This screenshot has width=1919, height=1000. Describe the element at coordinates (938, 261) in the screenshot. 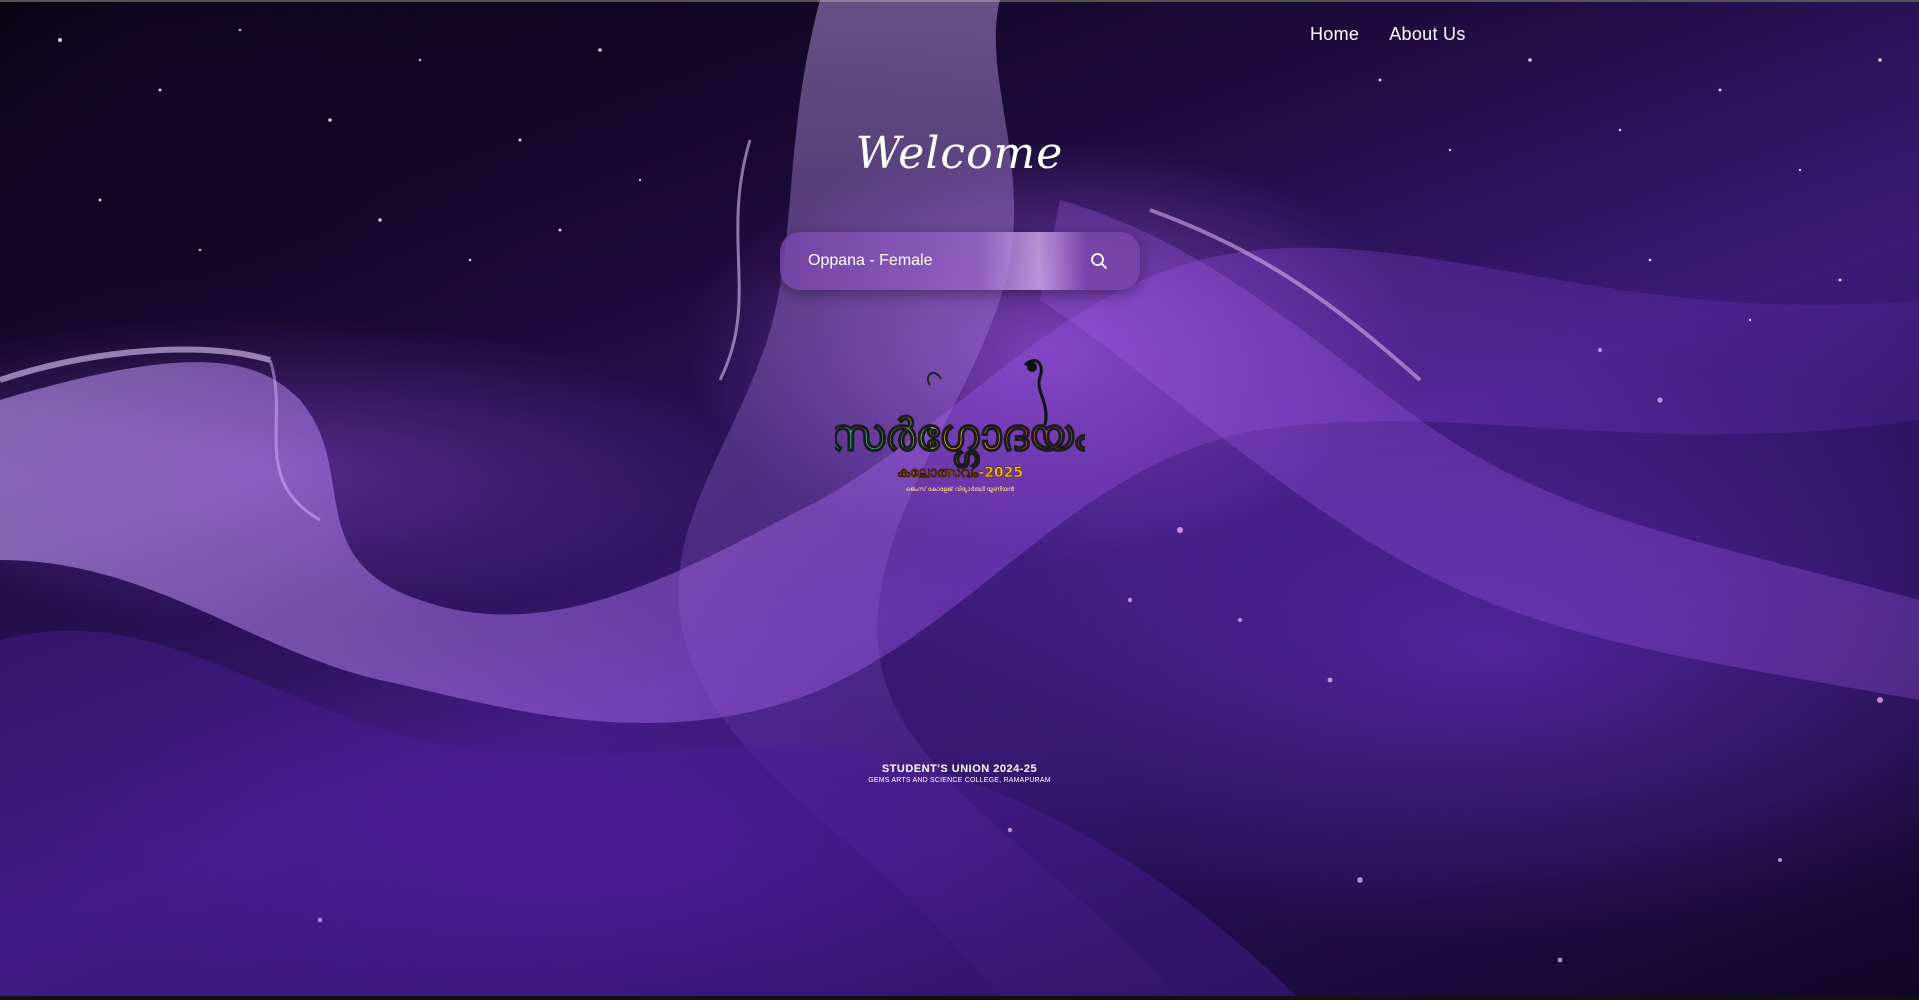

I see `search-input` at that location.